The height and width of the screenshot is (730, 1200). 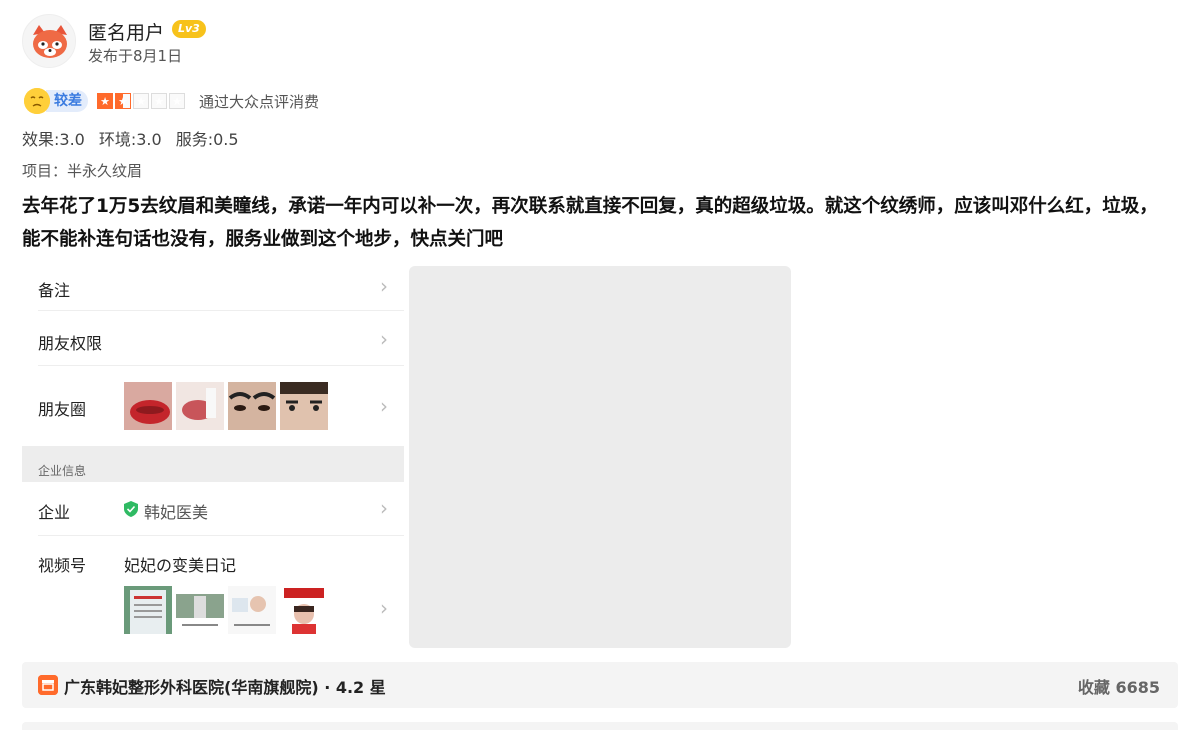 I want to click on frown-face-icon, so click(x=37, y=101).